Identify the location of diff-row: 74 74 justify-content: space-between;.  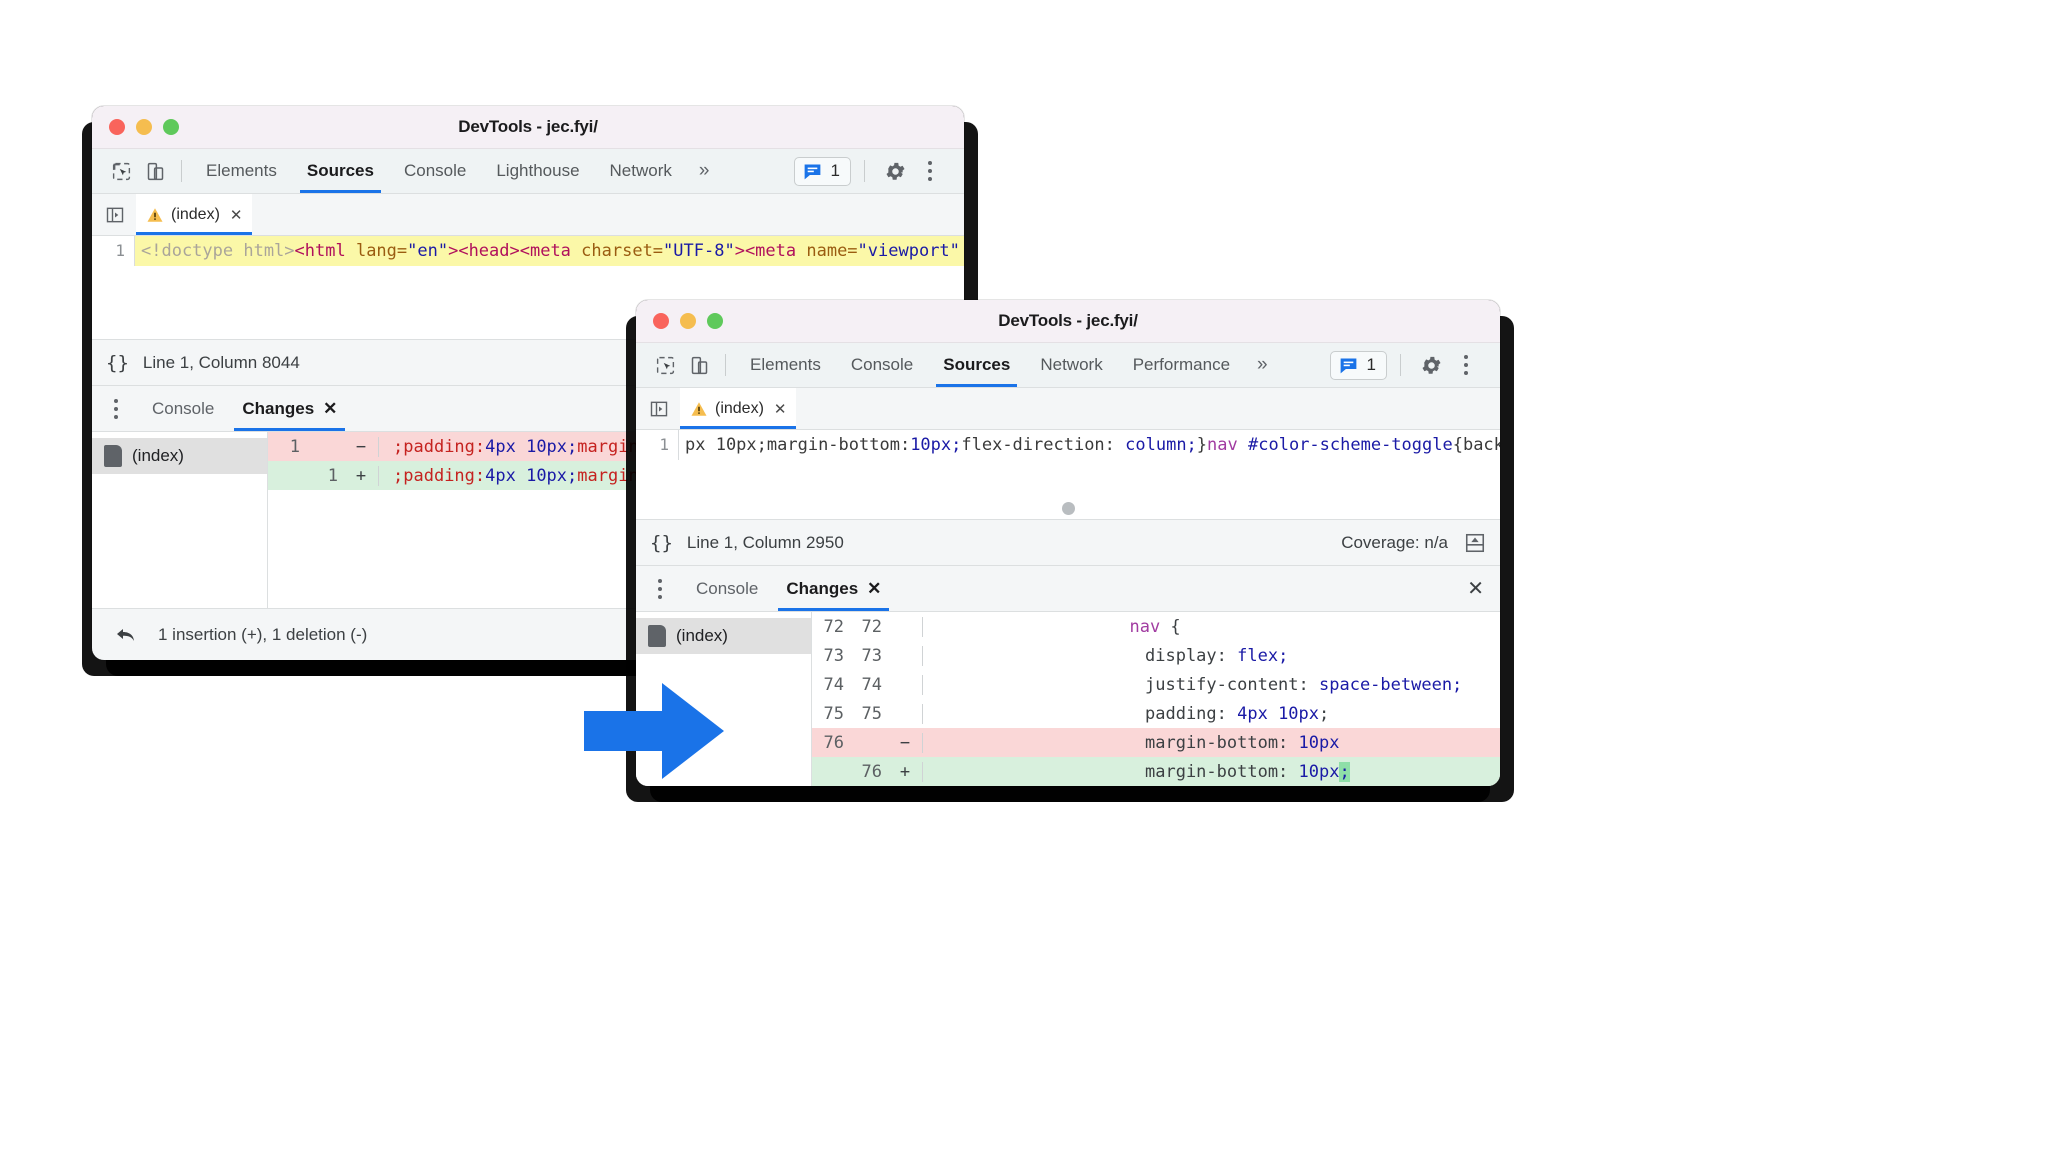
(1156, 684).